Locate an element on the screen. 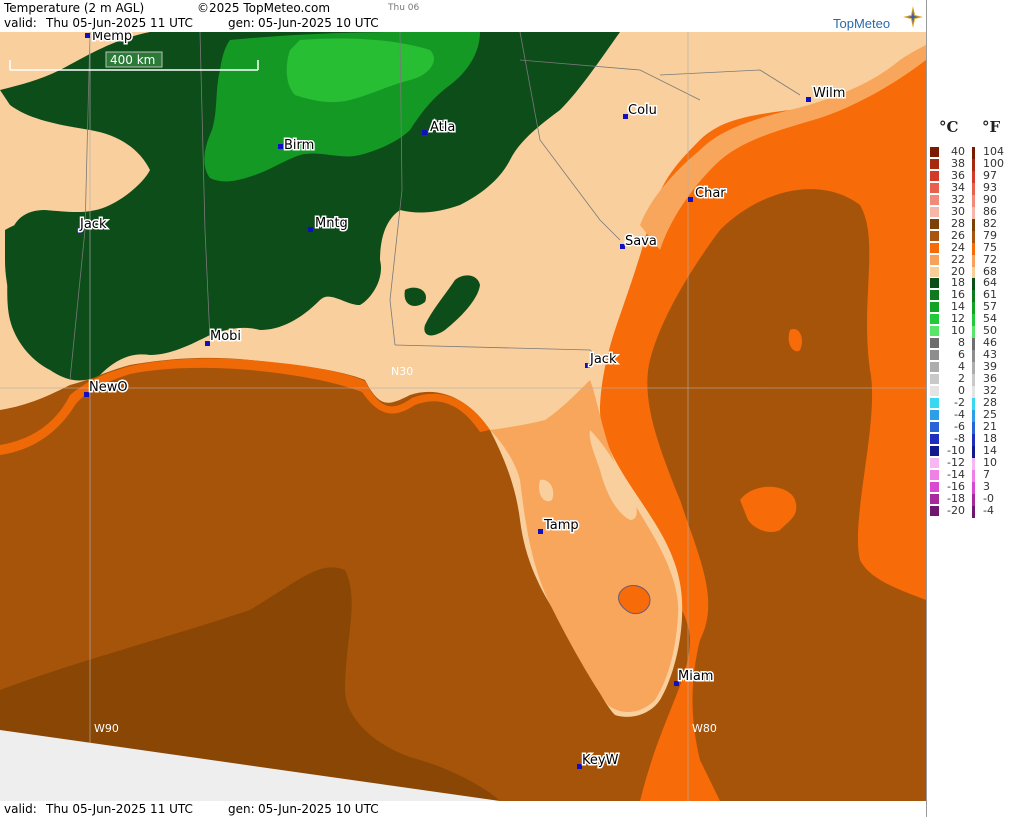 The width and height of the screenshot is (1017, 817). legend-row: 26 79 is located at coordinates (972, 236).